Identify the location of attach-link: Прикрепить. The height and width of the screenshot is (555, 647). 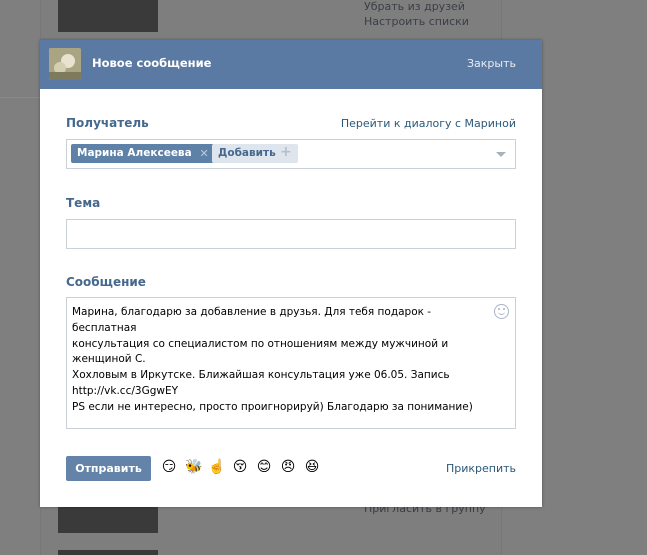
(481, 468).